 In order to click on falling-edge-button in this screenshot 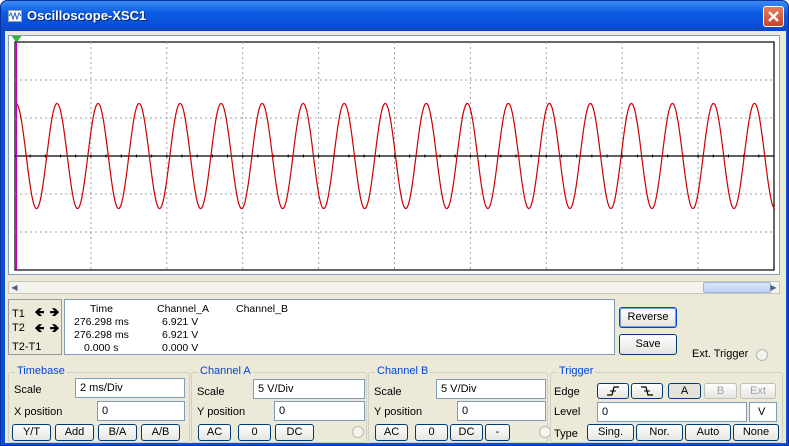, I will do `click(647, 391)`.